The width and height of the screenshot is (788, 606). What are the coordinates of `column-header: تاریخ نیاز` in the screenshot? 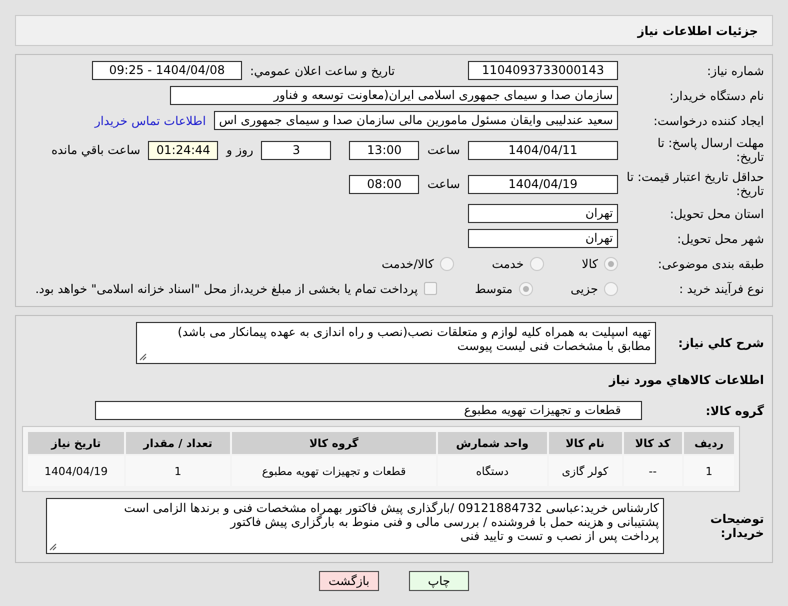 It's located at (76, 443).